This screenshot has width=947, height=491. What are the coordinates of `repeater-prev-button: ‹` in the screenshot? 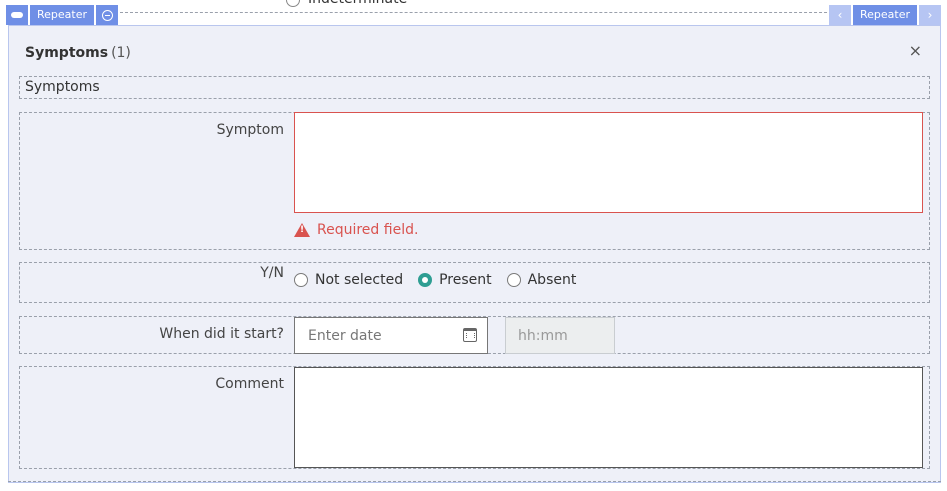 It's located at (839, 15).